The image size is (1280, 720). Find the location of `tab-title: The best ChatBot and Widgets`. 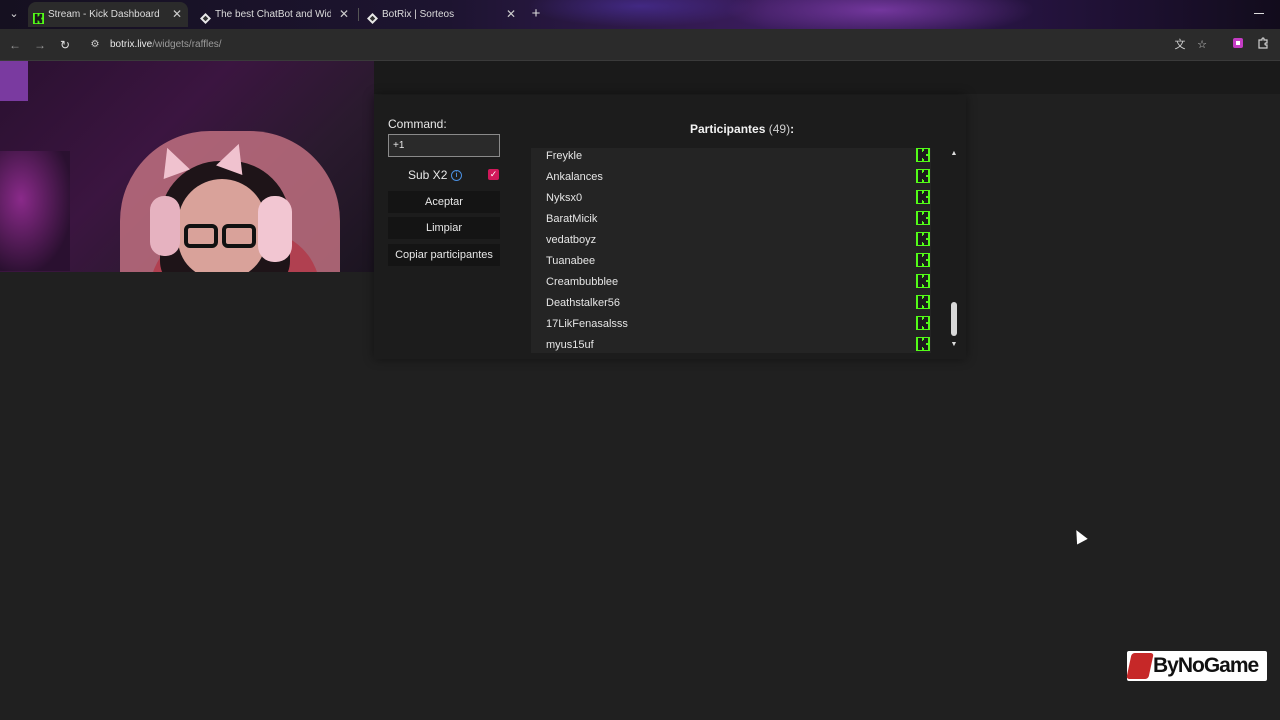

tab-title: The best ChatBot and Widgets is located at coordinates (273, 14).